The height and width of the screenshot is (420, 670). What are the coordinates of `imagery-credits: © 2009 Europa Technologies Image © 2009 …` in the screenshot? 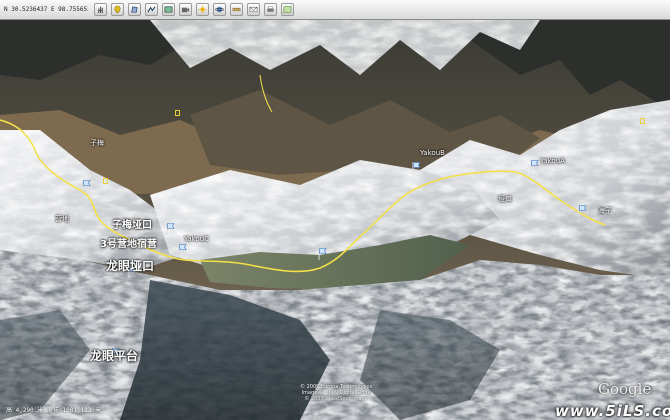 It's located at (336, 393).